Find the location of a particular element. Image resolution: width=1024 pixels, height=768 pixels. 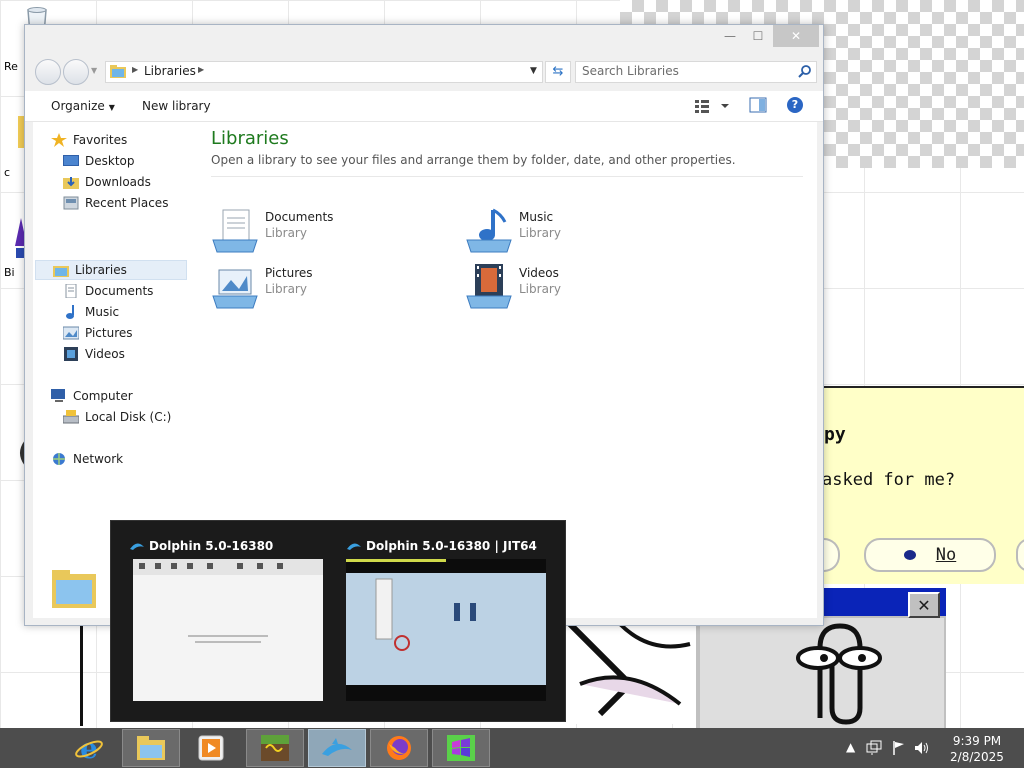

pictures-library-icon is located at coordinates (235, 289).